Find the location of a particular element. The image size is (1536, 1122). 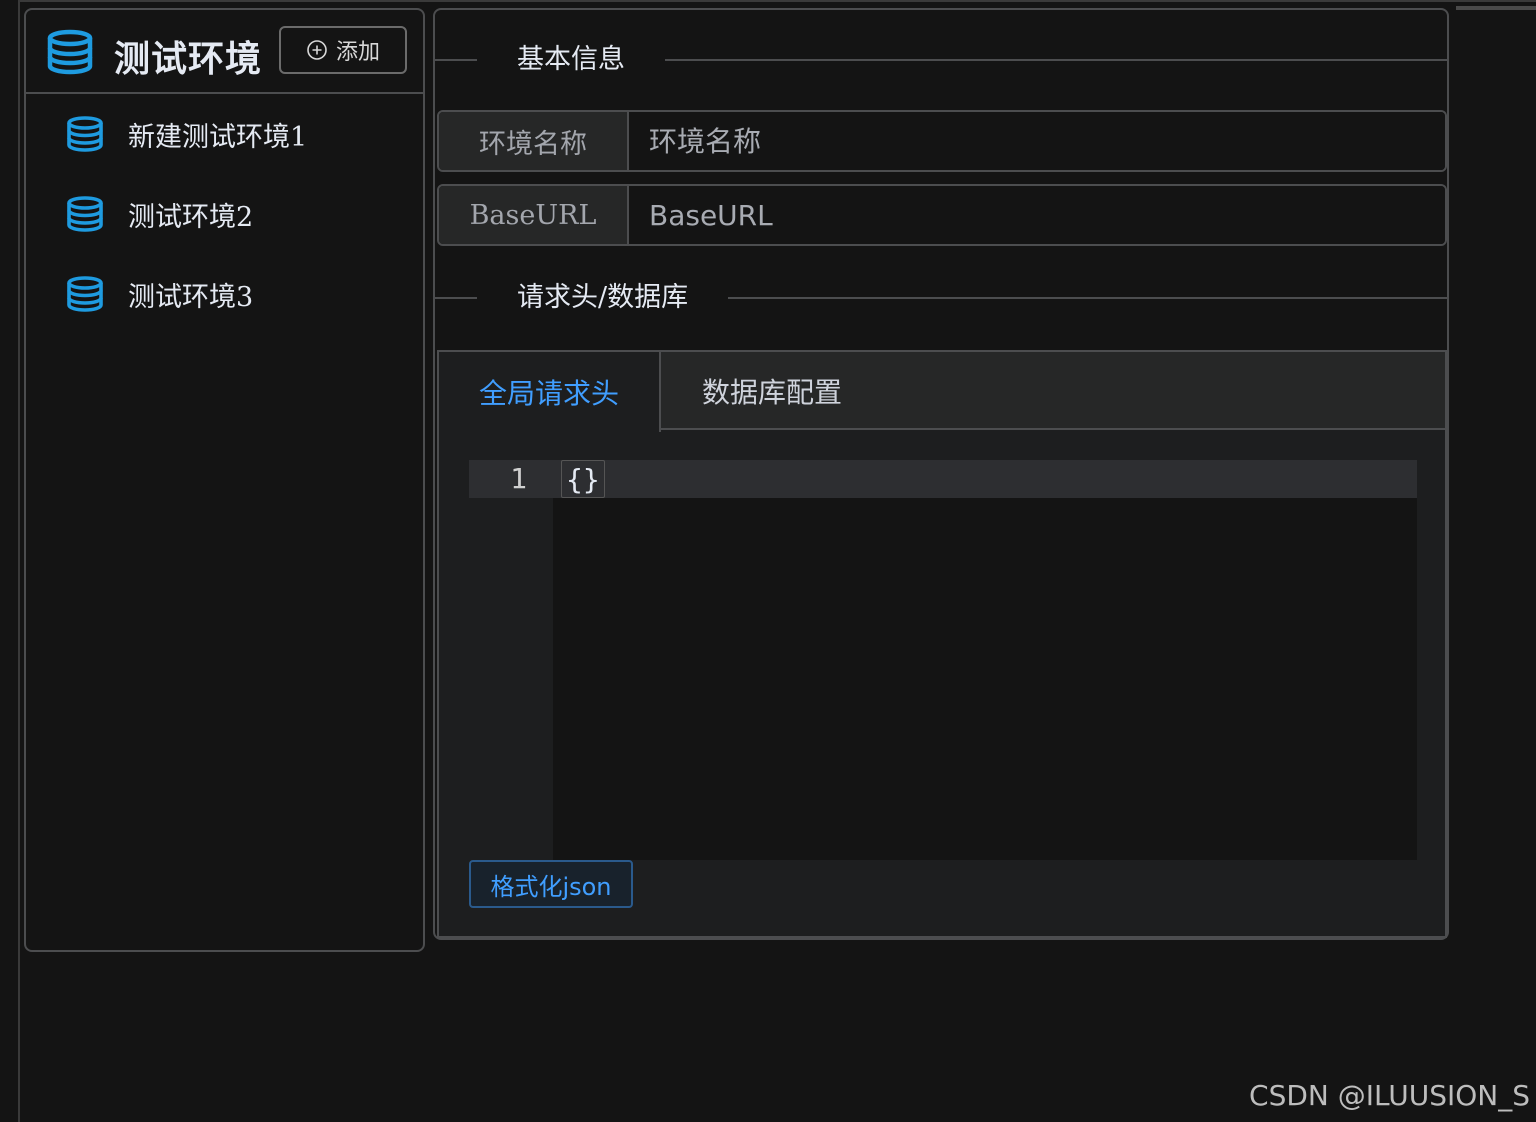

env-name-input-group: 环境名称 is located at coordinates (942, 141).